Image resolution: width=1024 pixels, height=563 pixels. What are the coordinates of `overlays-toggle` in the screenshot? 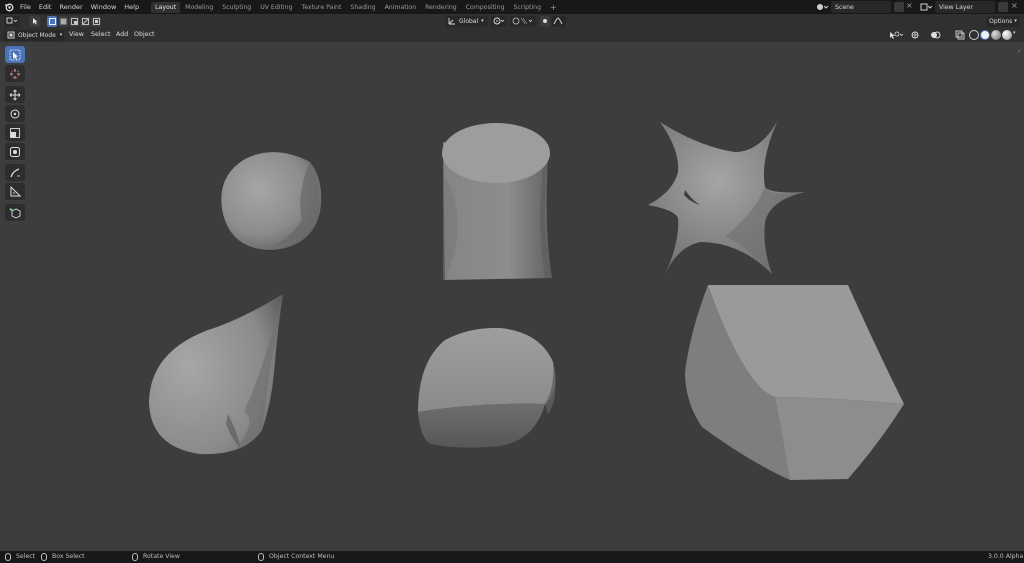 It's located at (936, 35).